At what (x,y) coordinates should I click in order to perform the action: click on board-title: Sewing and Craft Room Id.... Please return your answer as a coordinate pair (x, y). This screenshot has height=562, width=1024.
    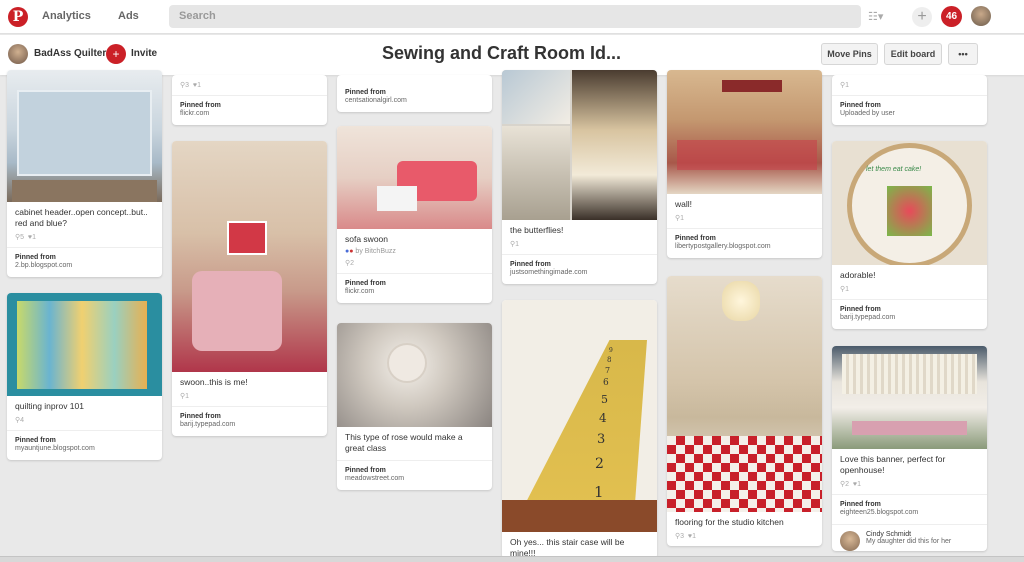
    Looking at the image, I should click on (502, 53).